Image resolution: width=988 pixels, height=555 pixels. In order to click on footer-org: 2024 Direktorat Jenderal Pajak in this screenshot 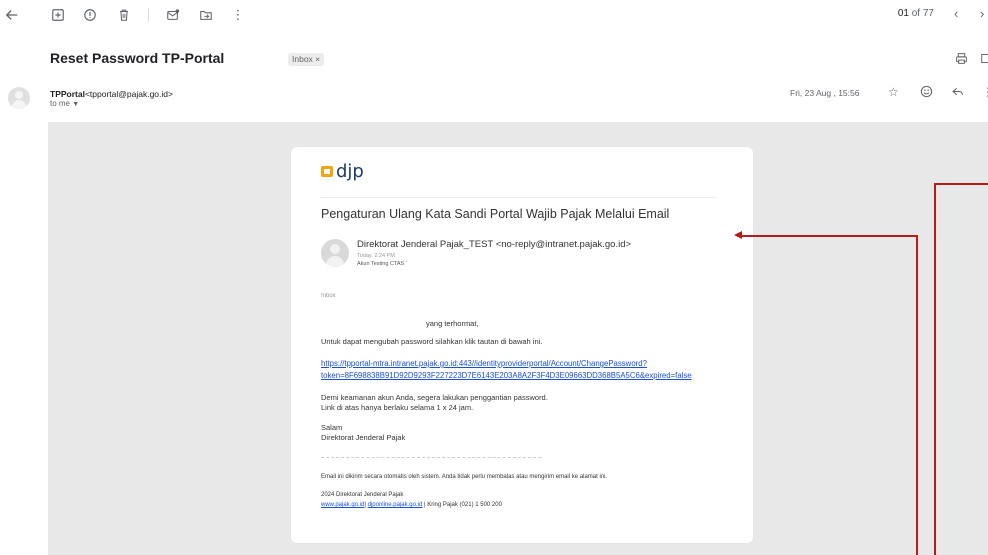, I will do `click(362, 495)`.